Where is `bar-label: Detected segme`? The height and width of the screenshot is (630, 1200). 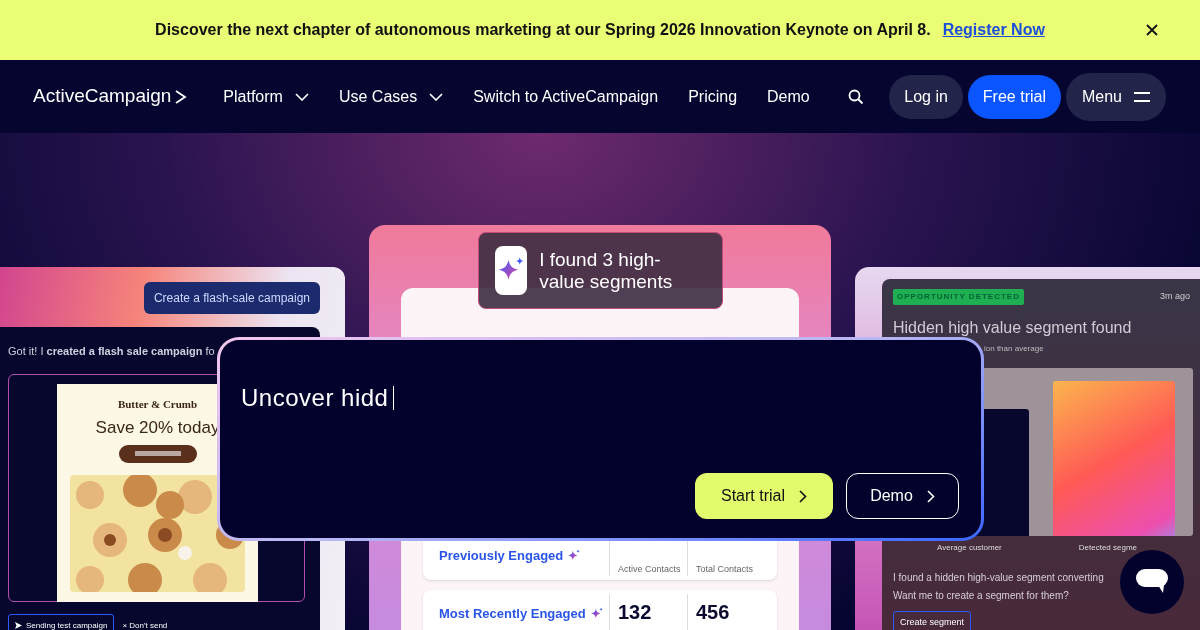
bar-label: Detected segme is located at coordinates (1108, 548).